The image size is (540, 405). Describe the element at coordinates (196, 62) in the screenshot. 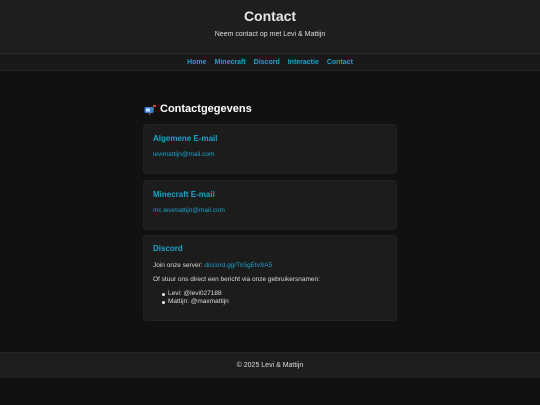

I see `nav-item-home: Home` at that location.